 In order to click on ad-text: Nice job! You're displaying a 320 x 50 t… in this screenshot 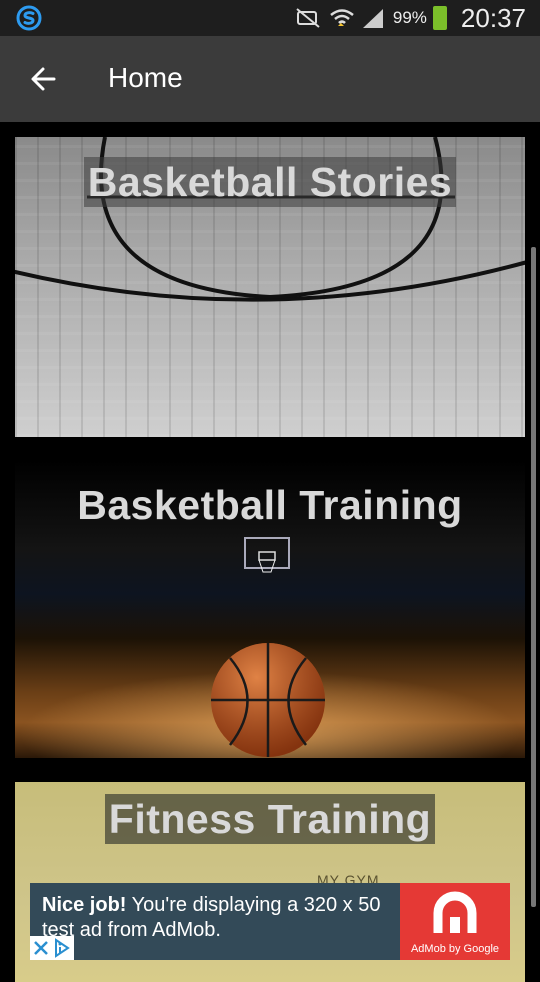, I will do `click(220, 918)`.